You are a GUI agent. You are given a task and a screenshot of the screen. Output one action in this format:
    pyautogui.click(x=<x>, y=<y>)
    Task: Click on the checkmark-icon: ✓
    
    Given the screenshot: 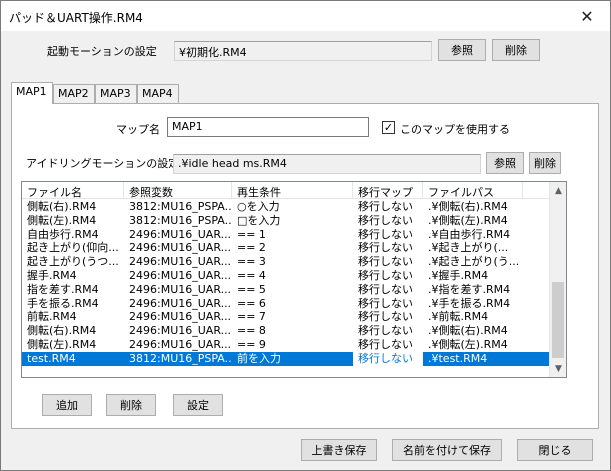 What is the action you would take?
    pyautogui.click(x=388, y=127)
    